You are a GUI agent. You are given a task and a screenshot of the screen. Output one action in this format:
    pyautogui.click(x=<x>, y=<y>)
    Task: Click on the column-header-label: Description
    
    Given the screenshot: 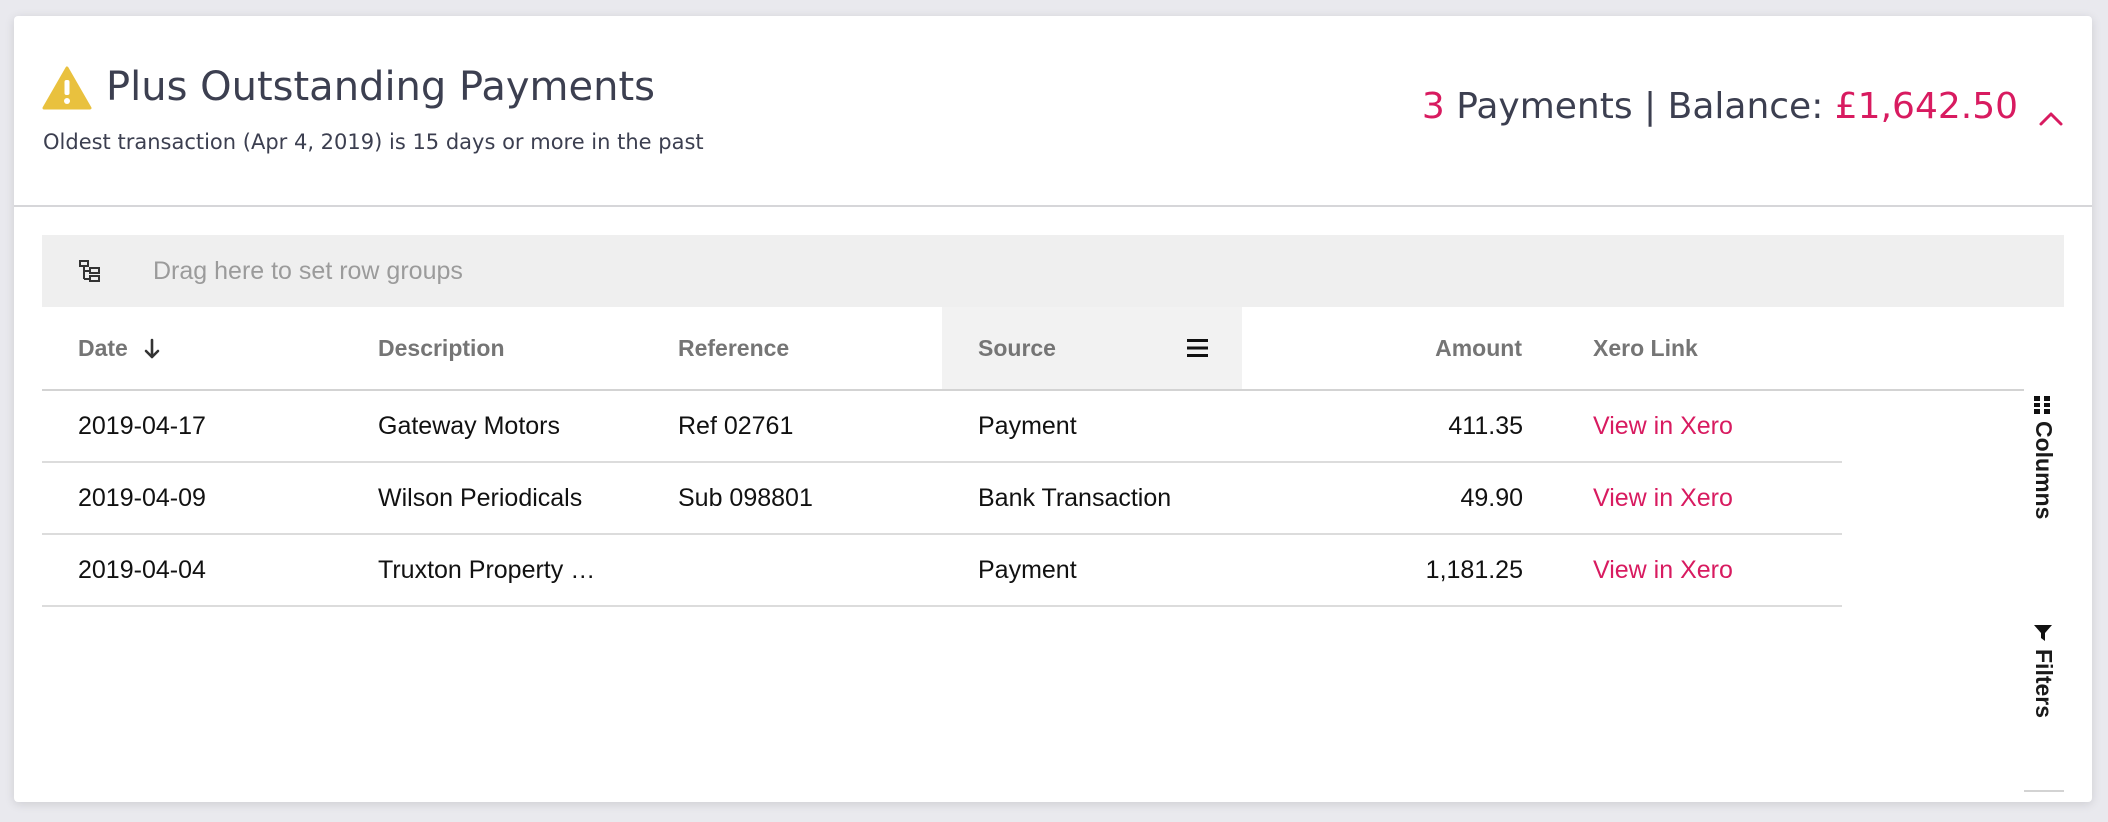 What is the action you would take?
    pyautogui.click(x=441, y=348)
    